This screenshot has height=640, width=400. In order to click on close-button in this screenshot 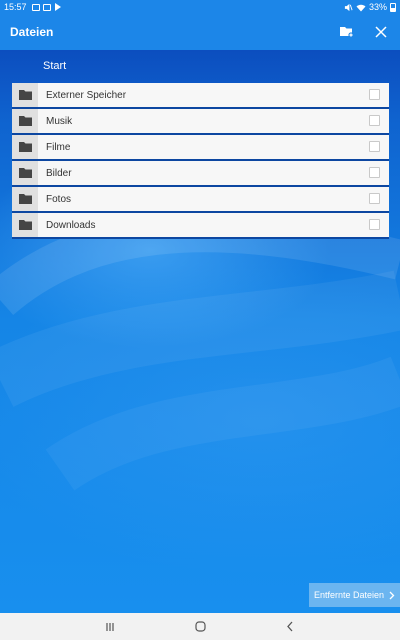, I will do `click(381, 32)`.